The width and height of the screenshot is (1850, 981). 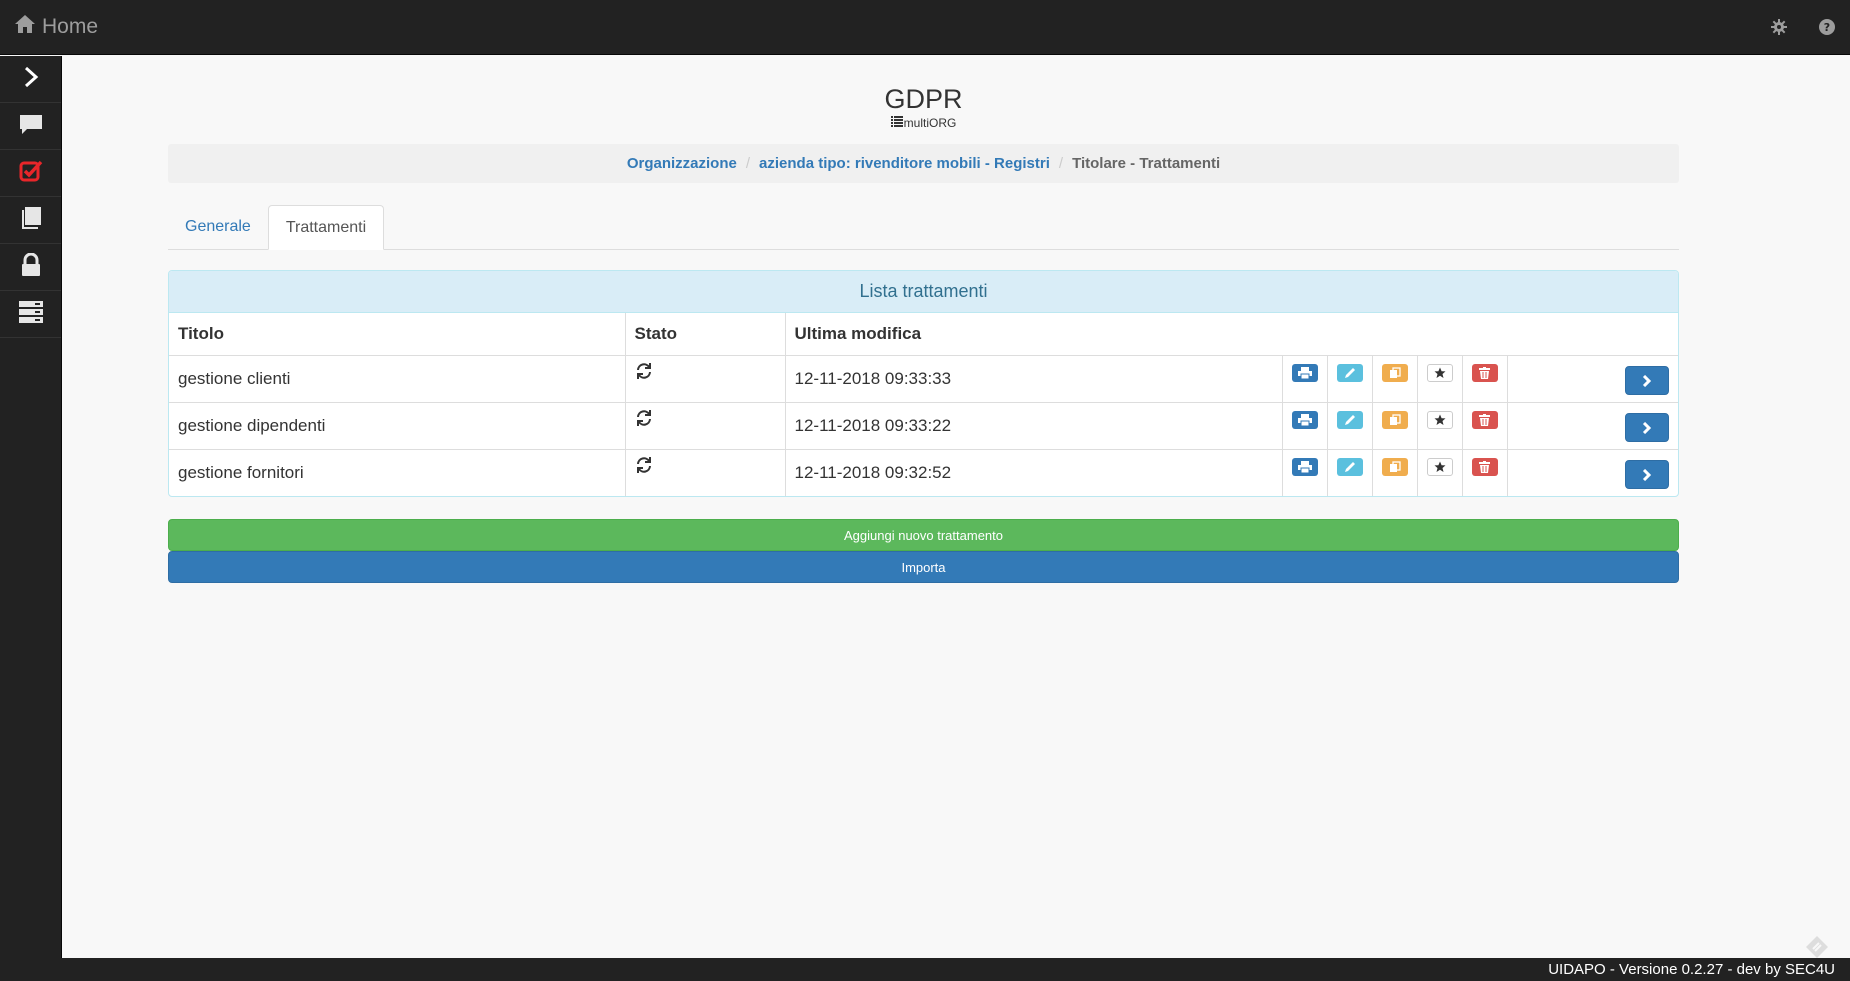 What do you see at coordinates (1034, 472) in the screenshot?
I see `cell-ultima-modifica: 12-11-2018 09:32:52` at bounding box center [1034, 472].